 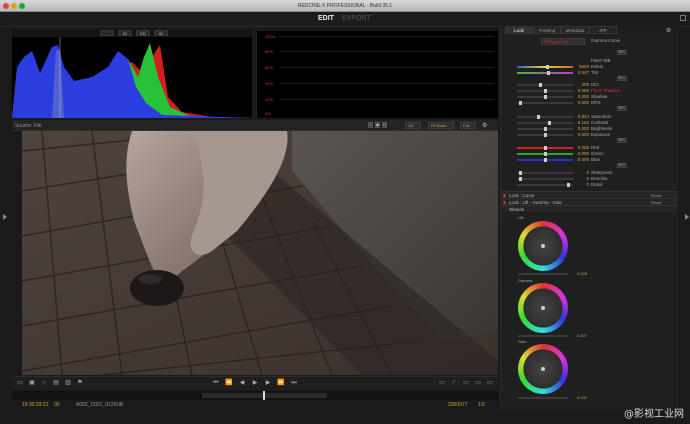 What do you see at coordinates (326, 18) in the screenshot?
I see `tab-edit: EDIT` at bounding box center [326, 18].